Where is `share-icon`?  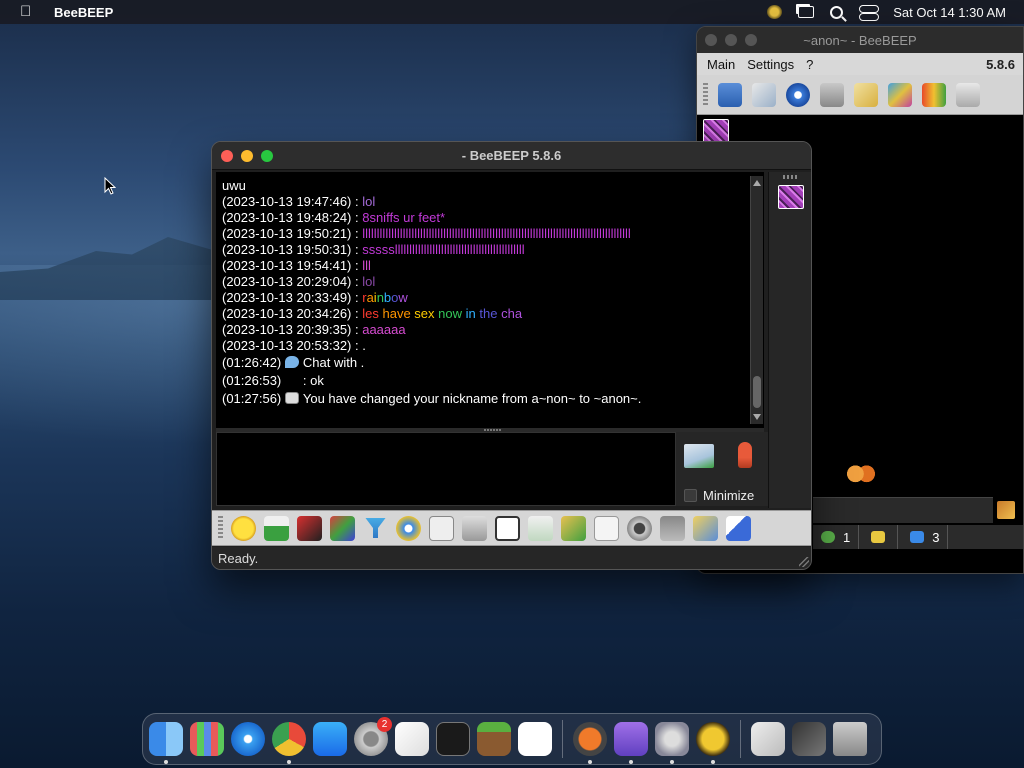 share-icon is located at coordinates (934, 94).